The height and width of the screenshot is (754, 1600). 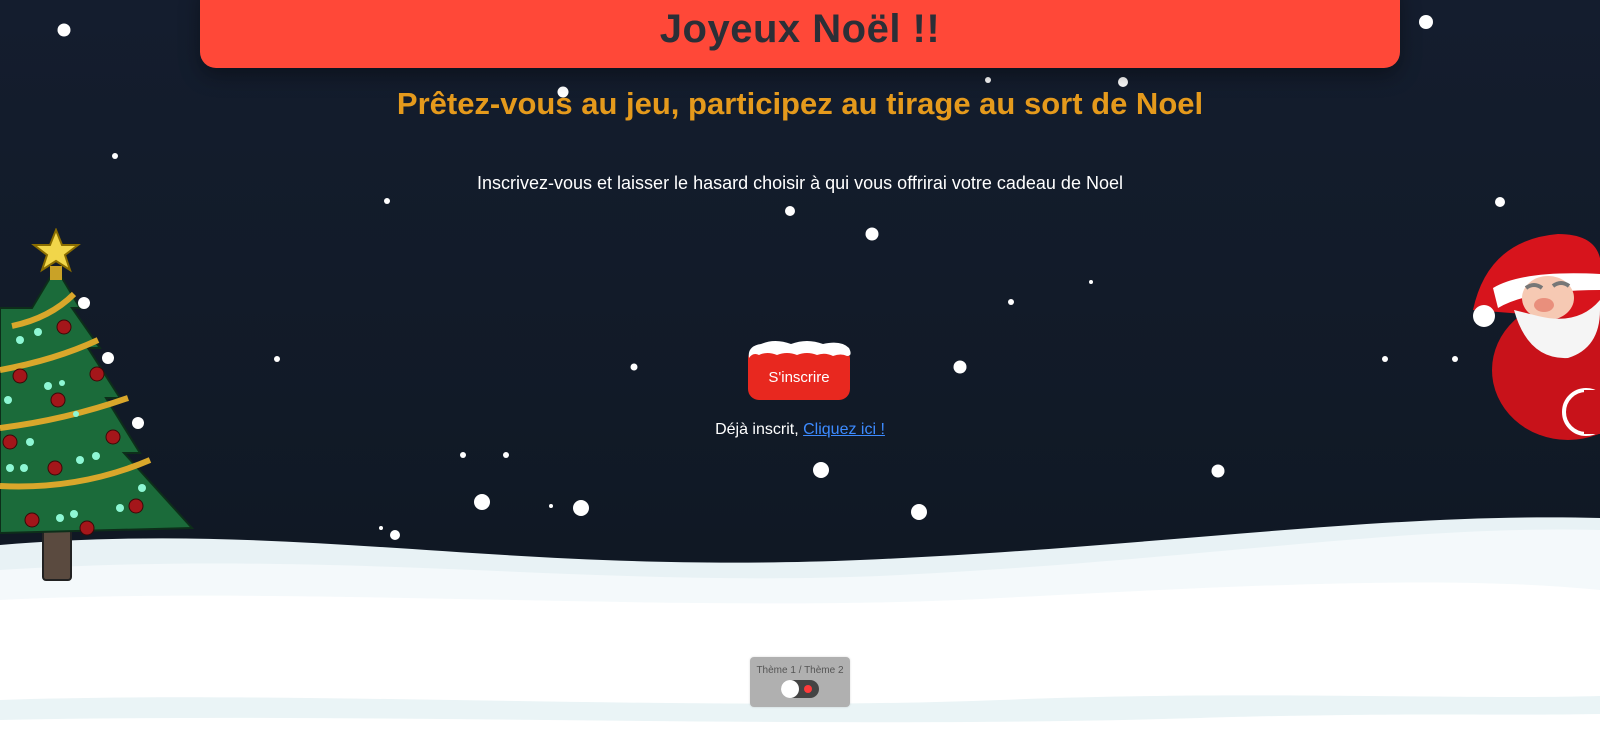 What do you see at coordinates (790, 689) in the screenshot?
I see `toggle-knob` at bounding box center [790, 689].